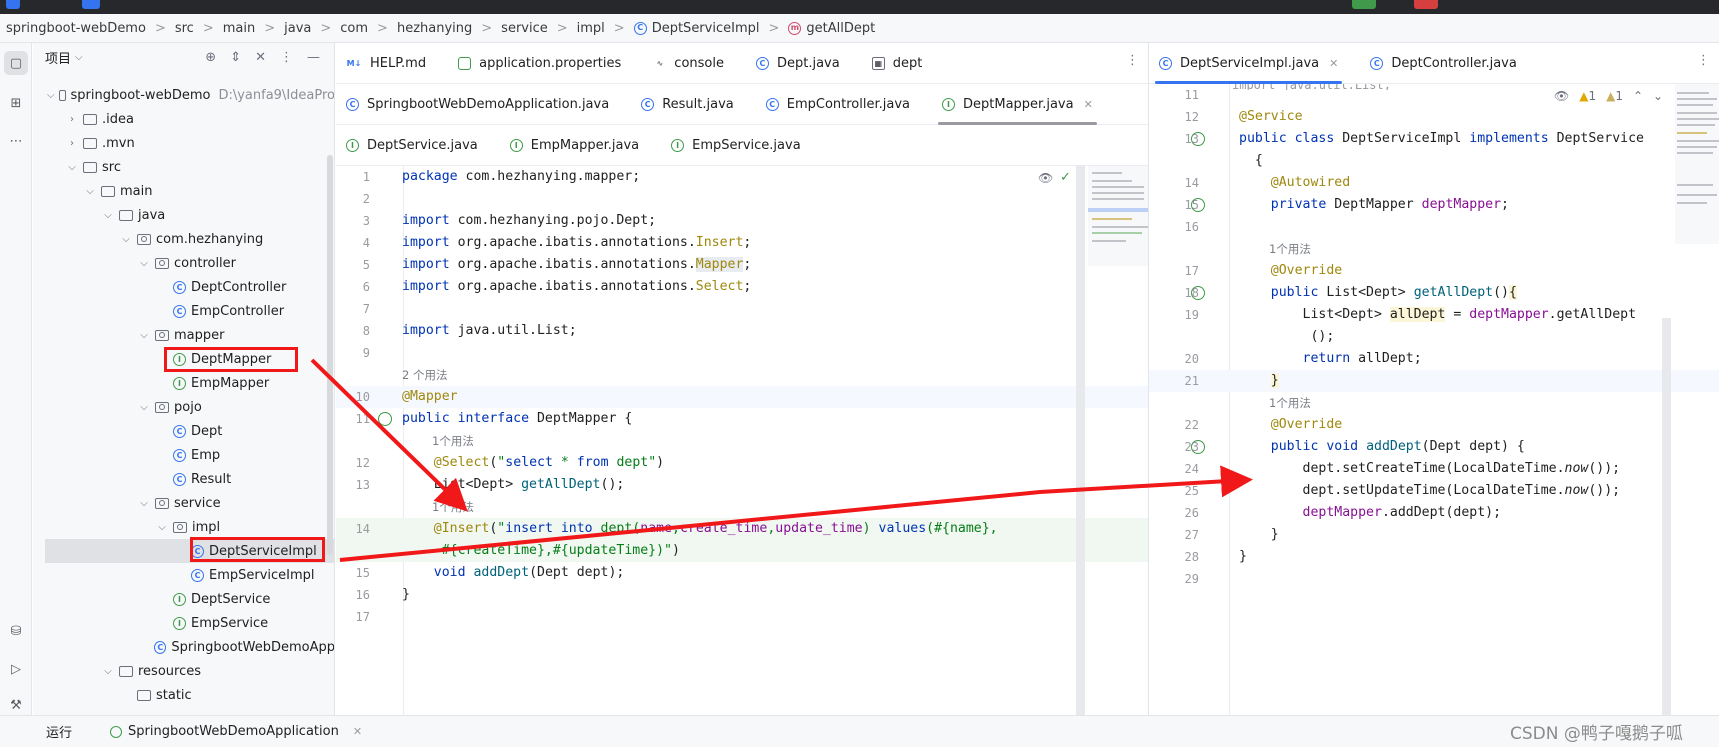 The width and height of the screenshot is (1719, 747). I want to click on locate-icon: ⊕, so click(210, 57).